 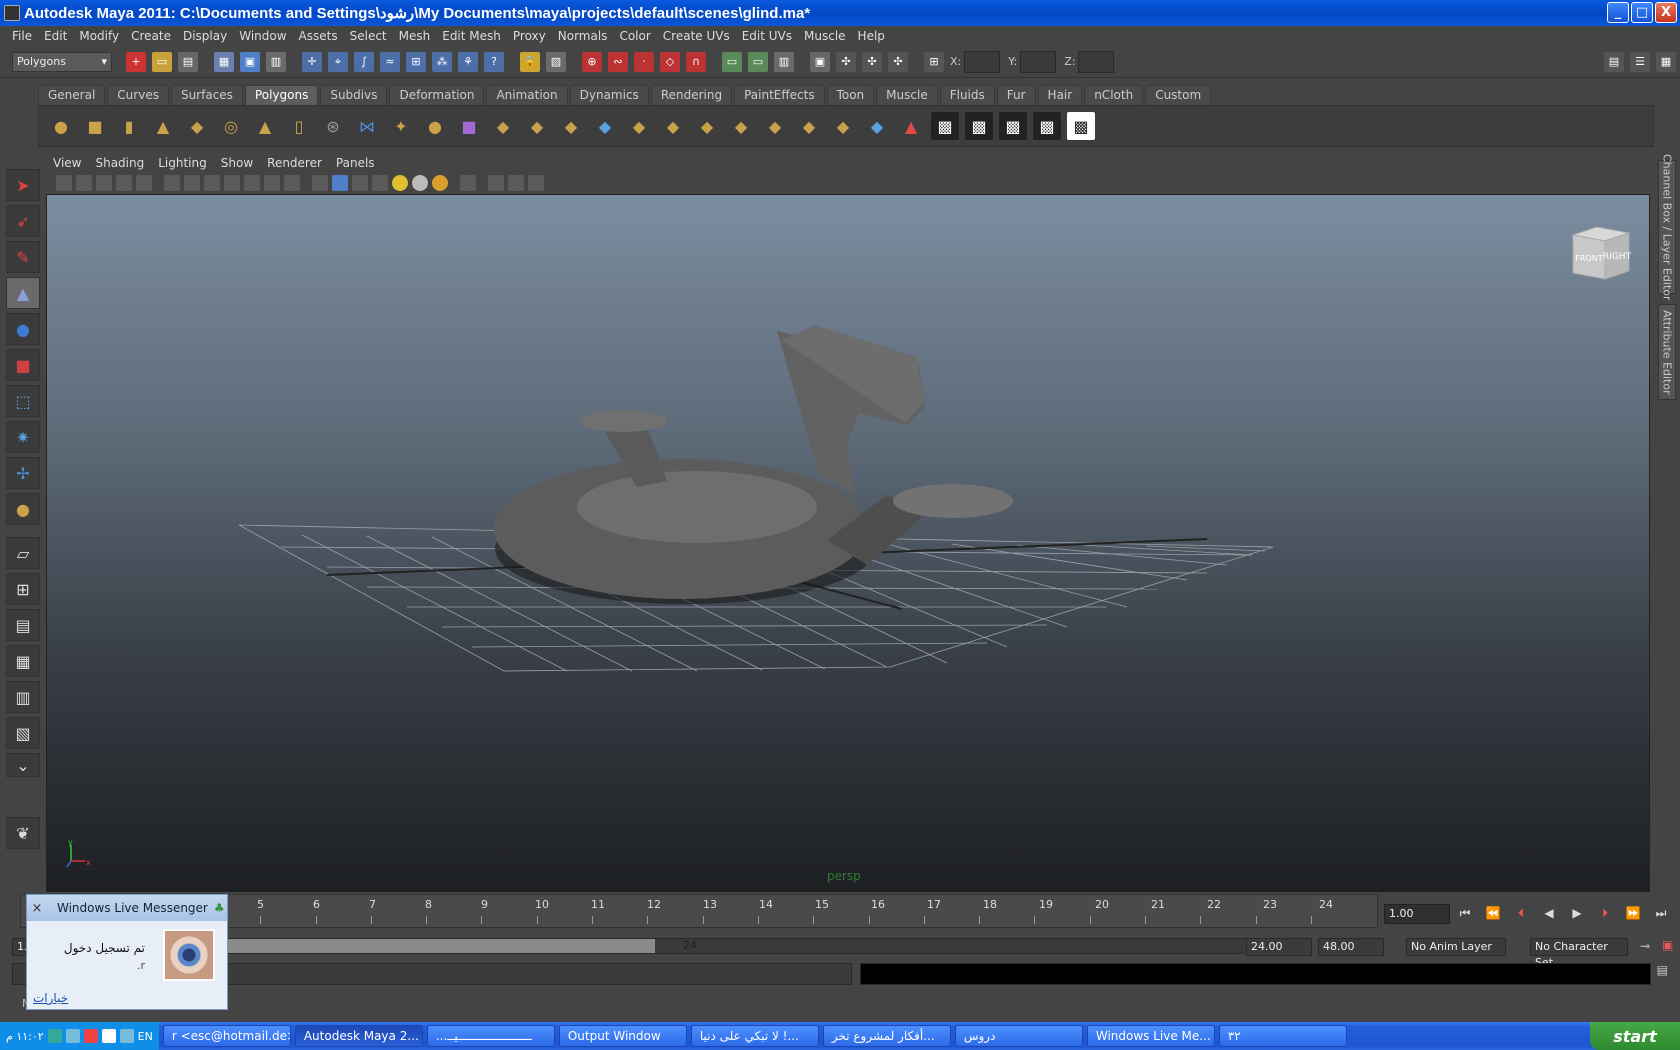 I want to click on poke-icon: ◆, so click(x=809, y=126).